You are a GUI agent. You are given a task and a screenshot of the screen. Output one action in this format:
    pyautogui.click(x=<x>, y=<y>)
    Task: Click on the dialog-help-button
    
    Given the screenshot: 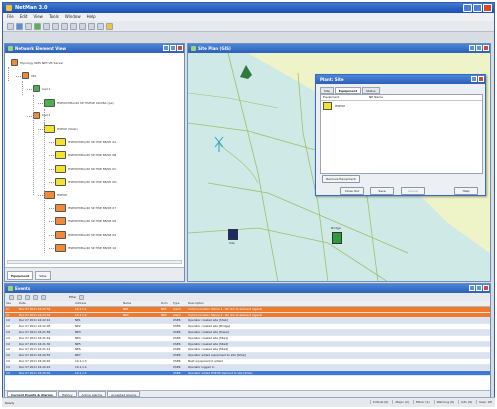 What is the action you would take?
    pyautogui.click(x=474, y=79)
    